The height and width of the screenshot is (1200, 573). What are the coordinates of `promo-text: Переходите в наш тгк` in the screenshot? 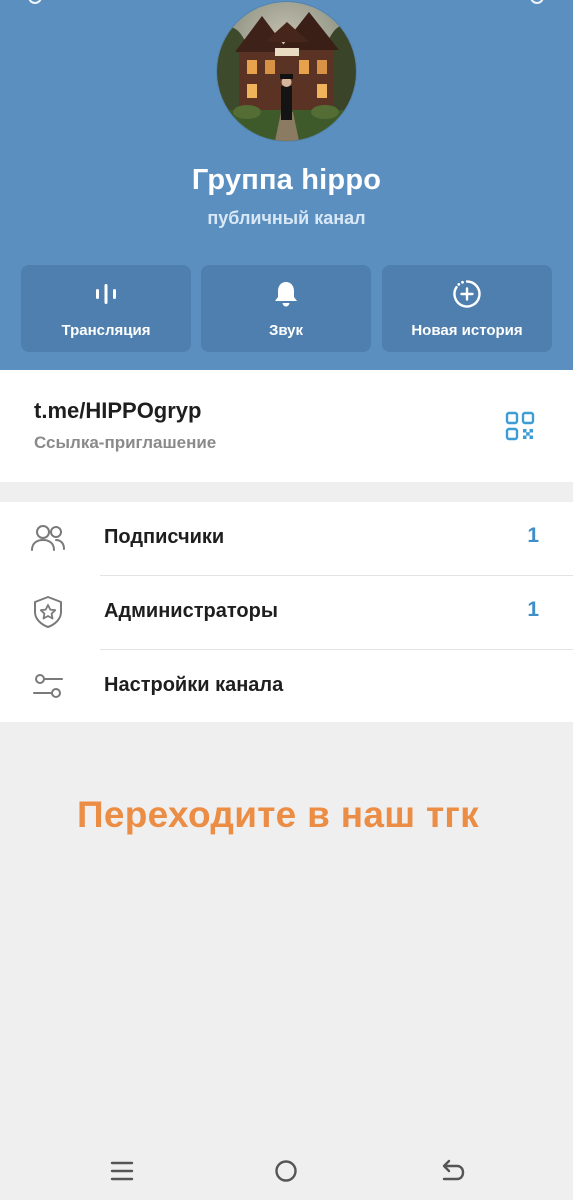 It's located at (278, 814).